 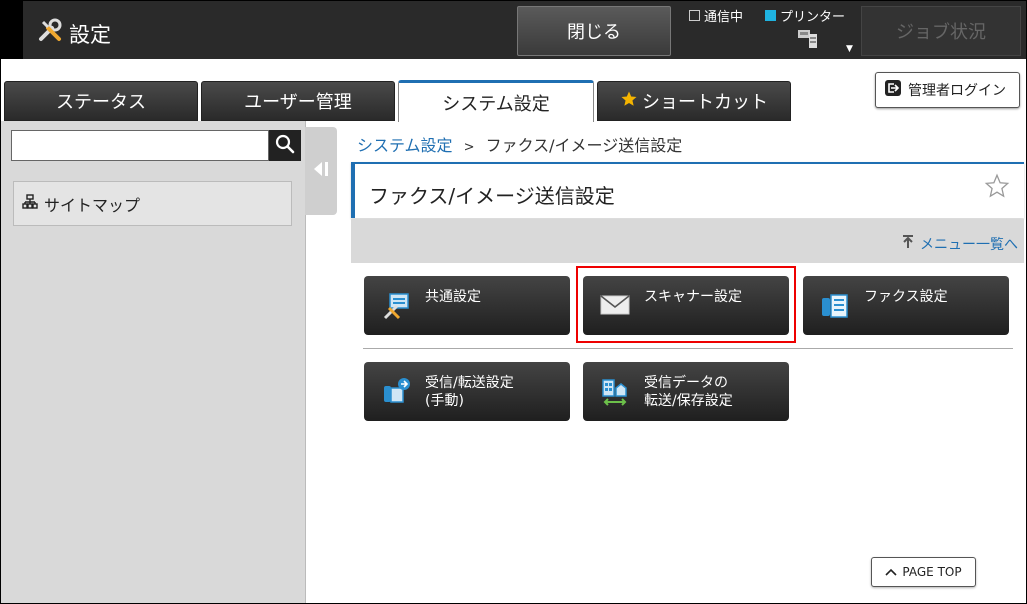 I want to click on login-icon, so click(x=893, y=90).